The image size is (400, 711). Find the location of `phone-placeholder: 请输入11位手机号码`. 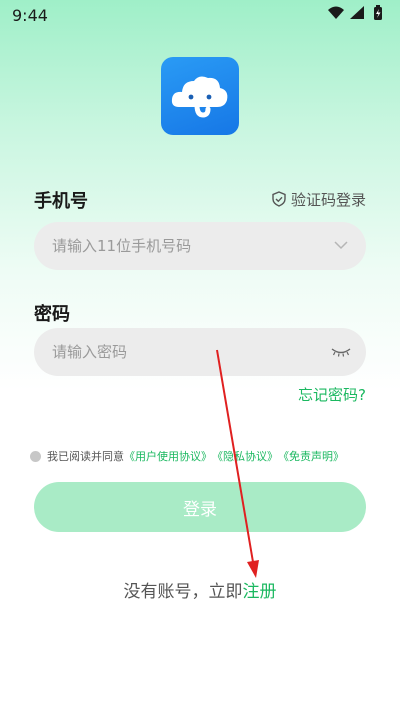

phone-placeholder: 请输入11位手机号码 is located at coordinates (122, 246).